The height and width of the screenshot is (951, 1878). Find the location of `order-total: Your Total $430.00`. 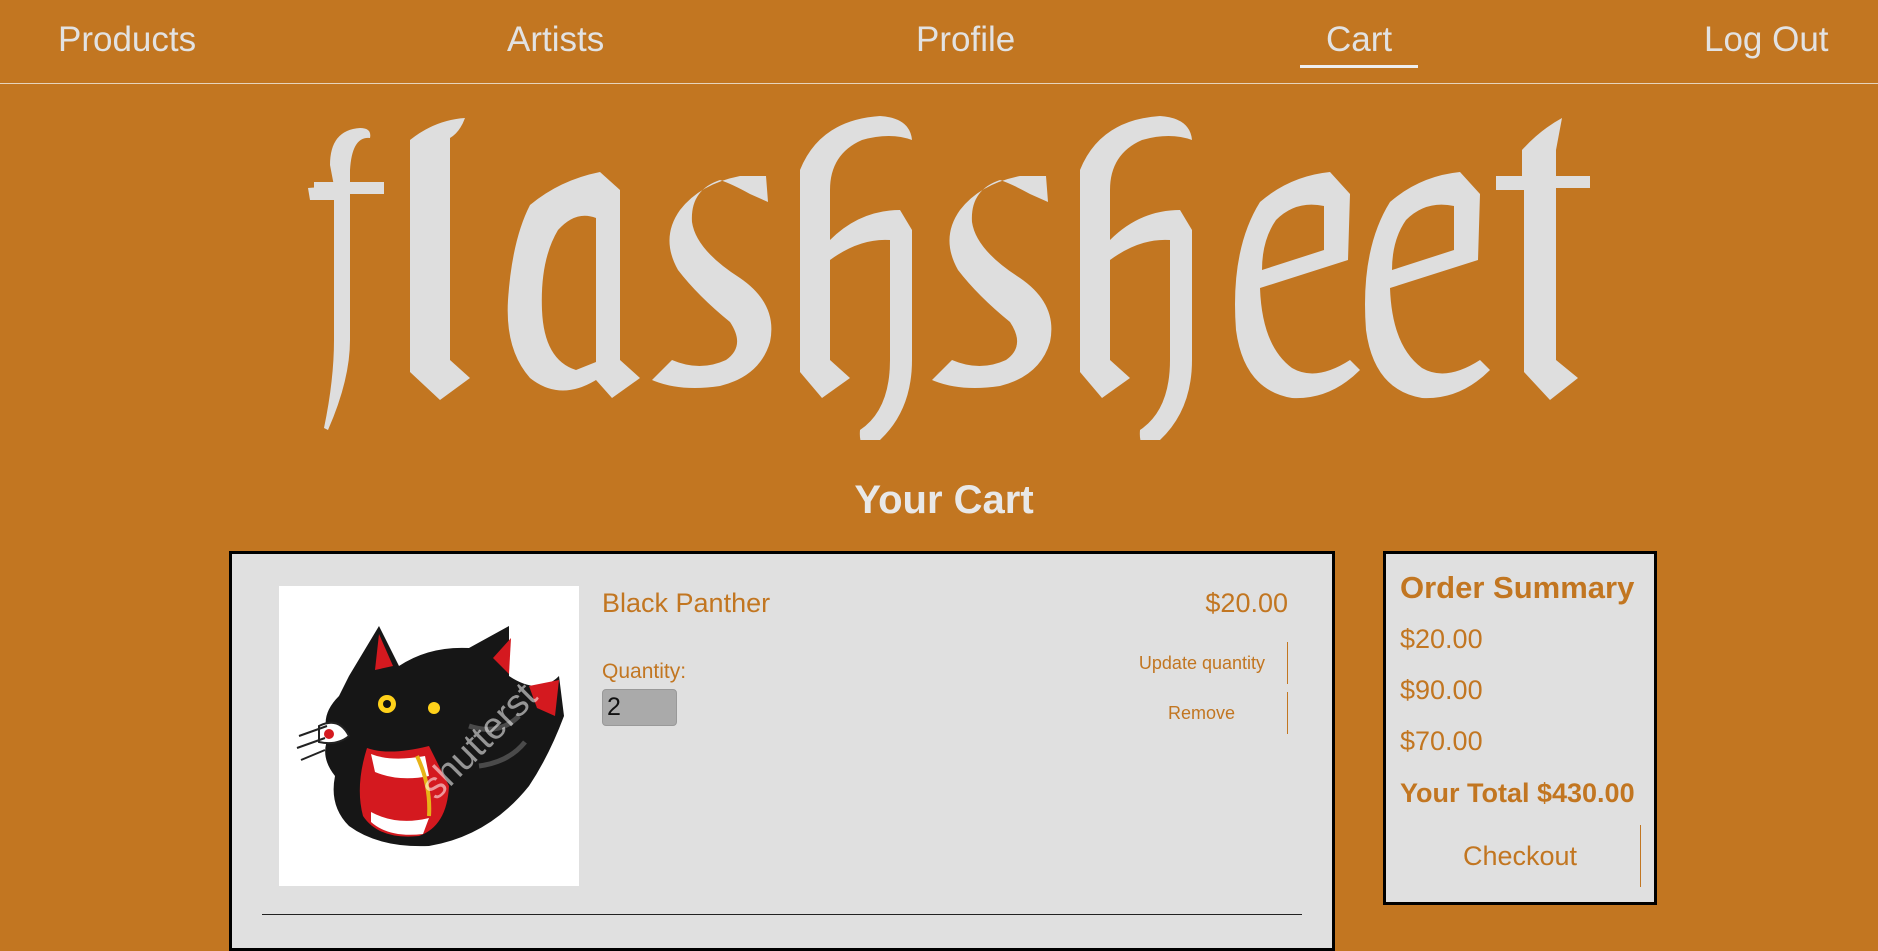

order-total: Your Total $430.00 is located at coordinates (1517, 793).